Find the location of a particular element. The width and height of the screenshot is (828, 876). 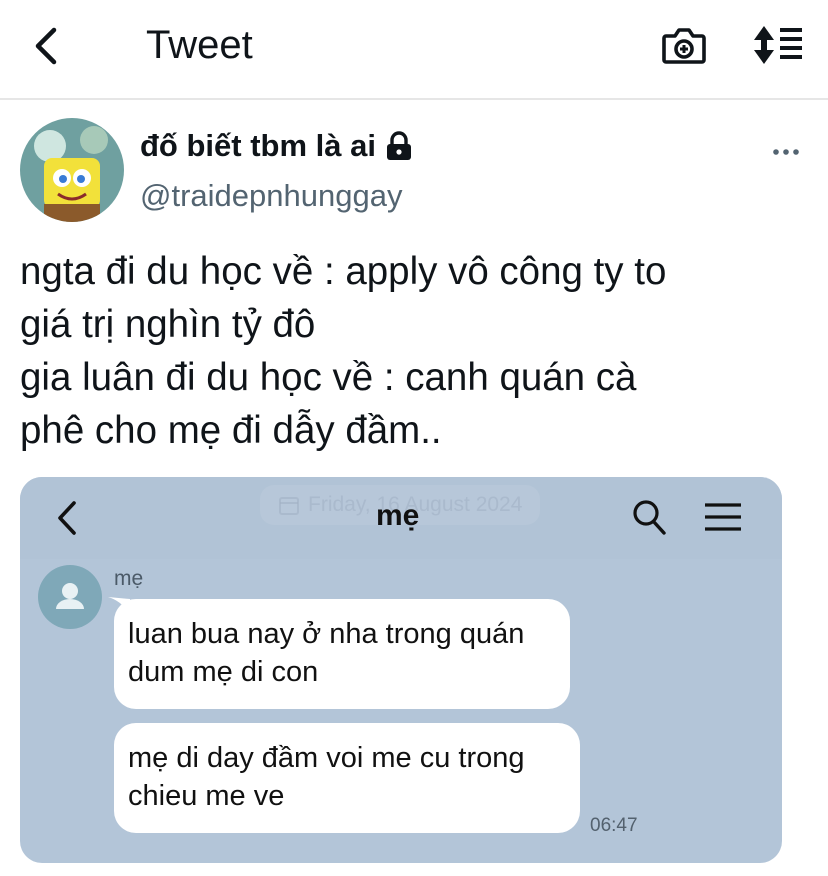

more-horizontal-icon is located at coordinates (786, 152).